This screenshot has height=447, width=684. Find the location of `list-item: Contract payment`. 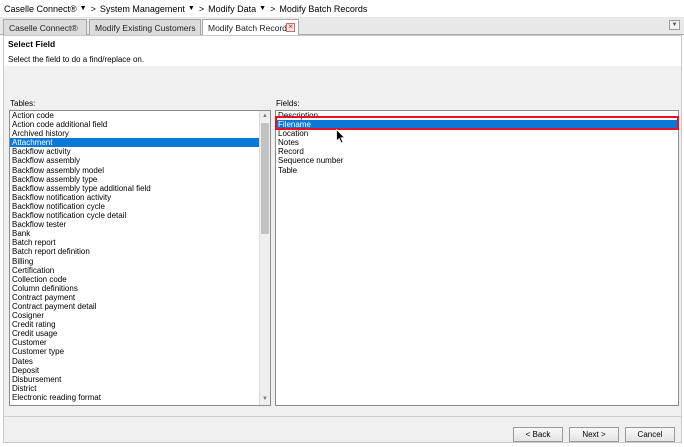

list-item: Contract payment is located at coordinates (140, 297).